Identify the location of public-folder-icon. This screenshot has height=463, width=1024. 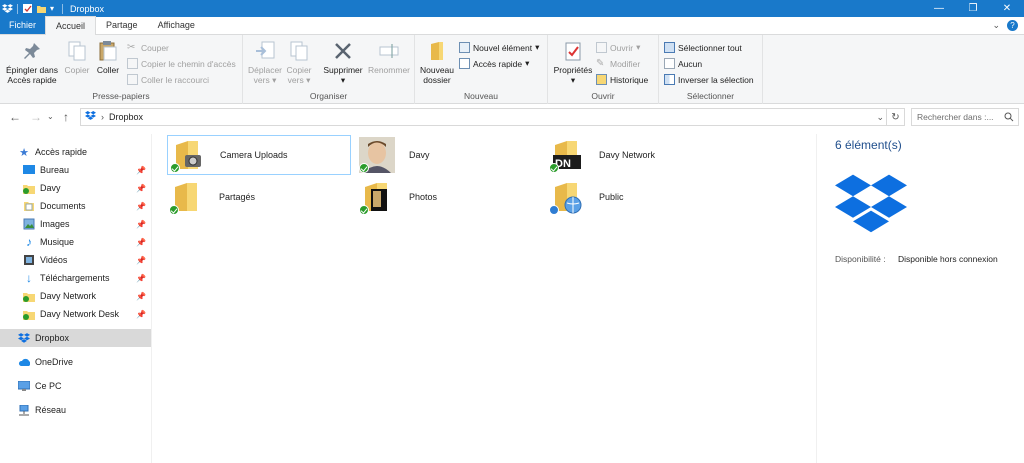
(567, 197).